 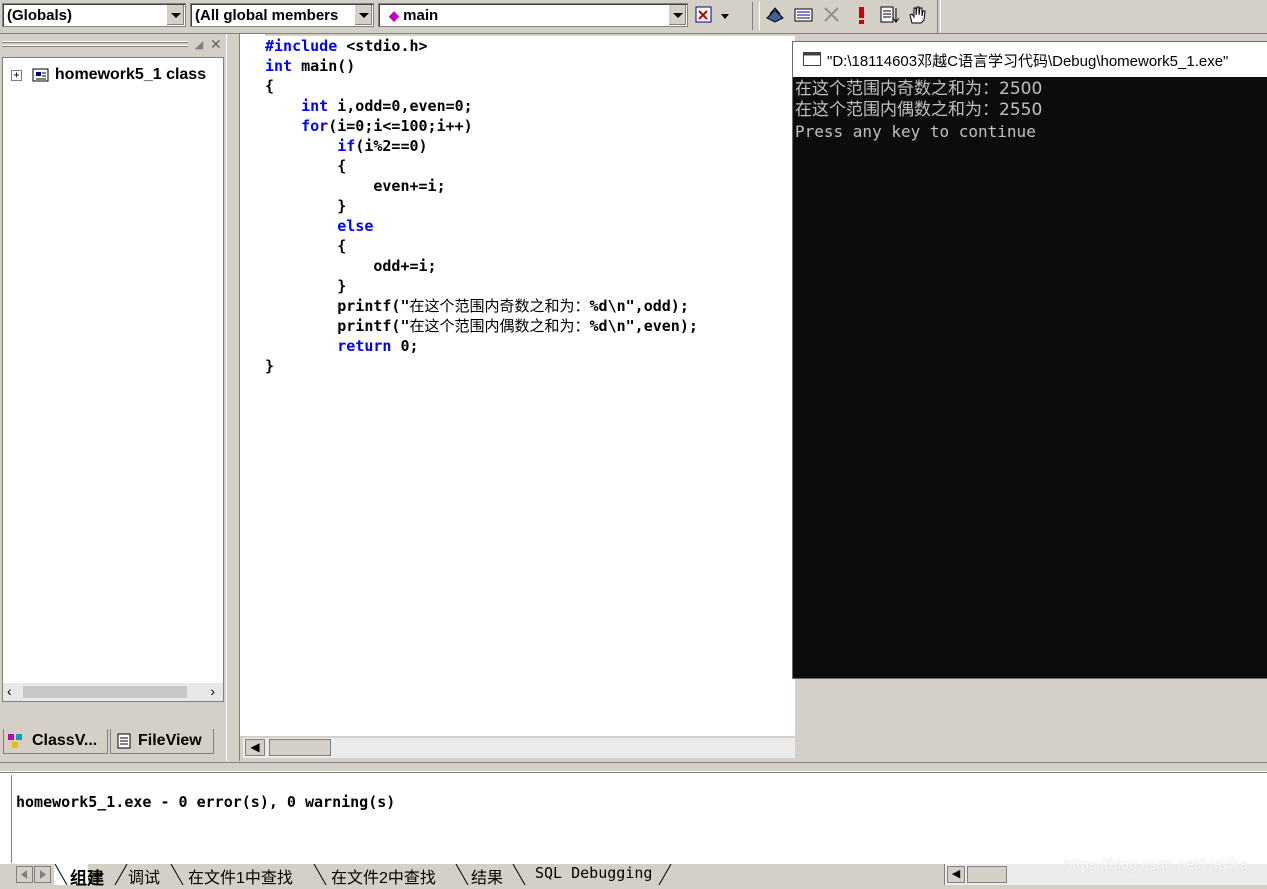 I want to click on wizard-bar-actions-button, so click(x=705, y=15).